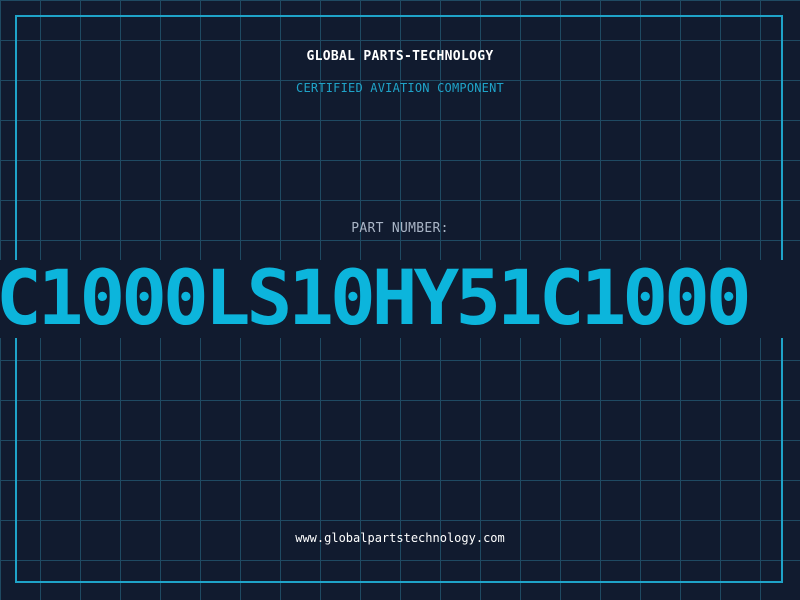  What do you see at coordinates (400, 228) in the screenshot?
I see `part-number-label: PART NUMBER:` at bounding box center [400, 228].